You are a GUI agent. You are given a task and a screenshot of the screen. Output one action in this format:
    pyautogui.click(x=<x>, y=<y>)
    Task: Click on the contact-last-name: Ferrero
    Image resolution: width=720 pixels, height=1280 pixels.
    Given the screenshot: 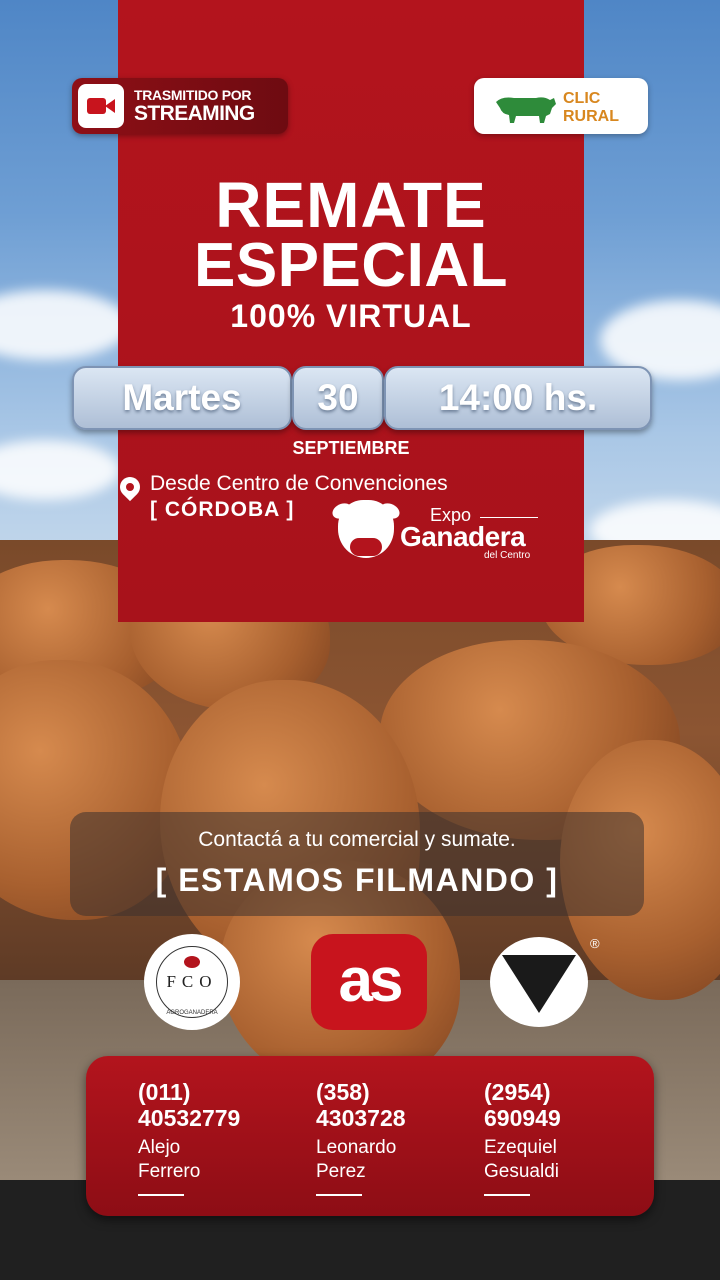 What is the action you would take?
    pyautogui.click(x=169, y=1171)
    